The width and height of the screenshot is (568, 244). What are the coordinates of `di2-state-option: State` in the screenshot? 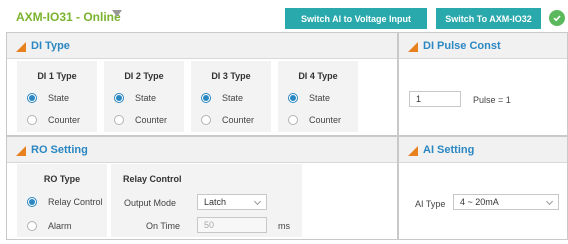 It's located at (135, 98).